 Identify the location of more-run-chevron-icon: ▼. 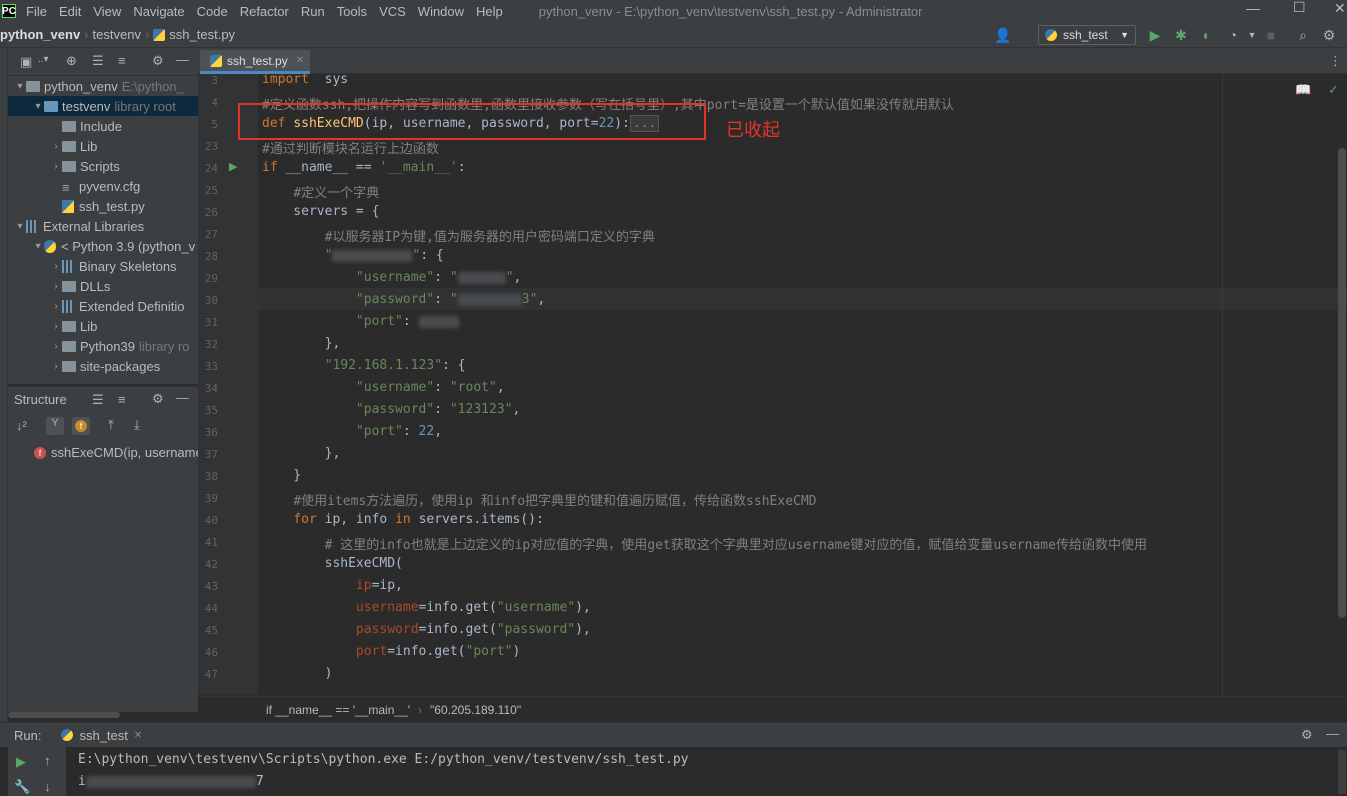
(1252, 35).